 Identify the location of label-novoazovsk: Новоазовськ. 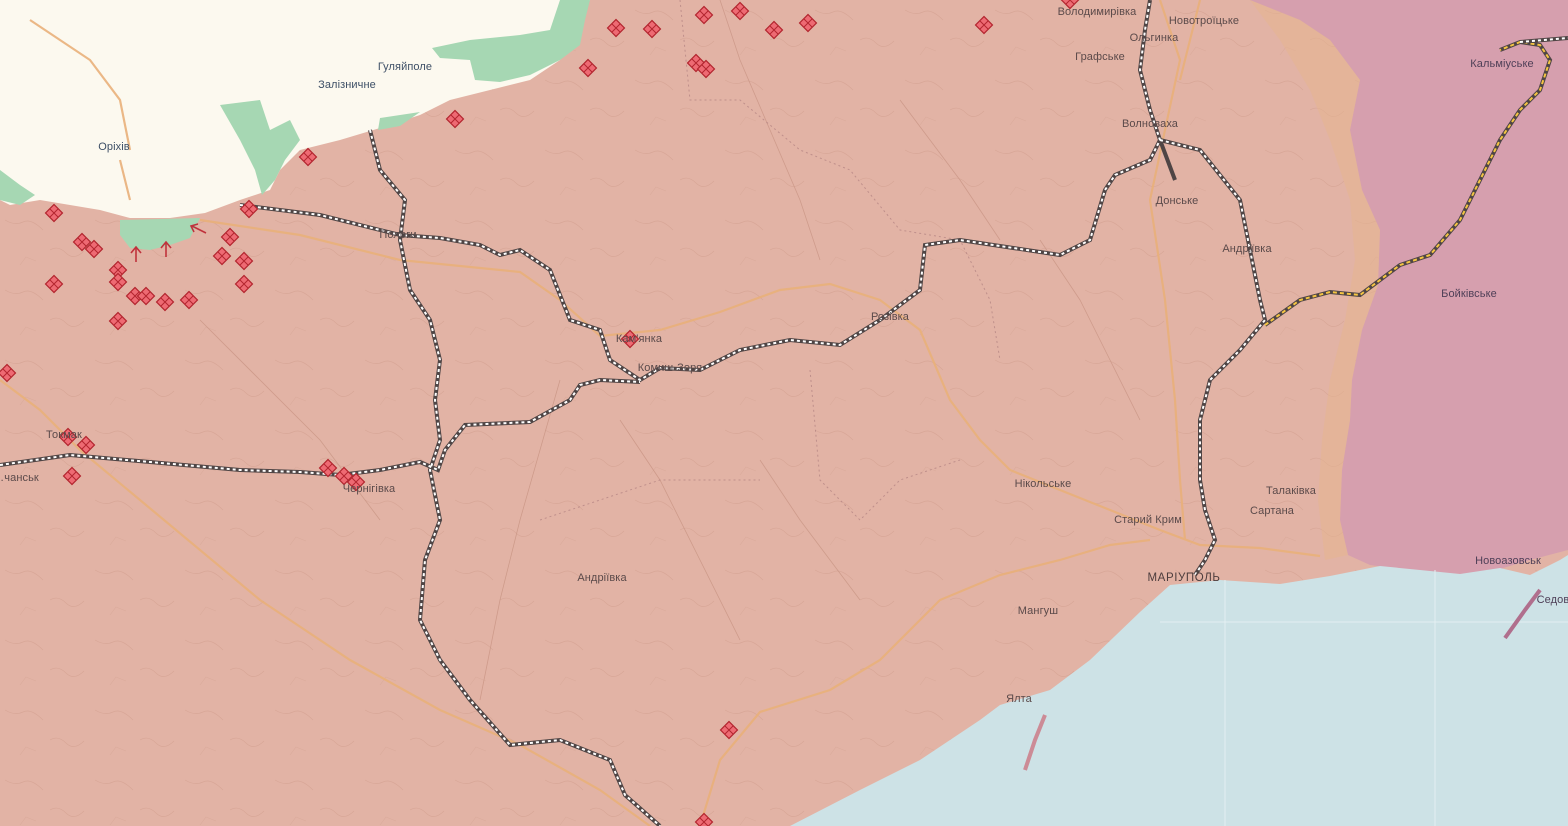
(1508, 561).